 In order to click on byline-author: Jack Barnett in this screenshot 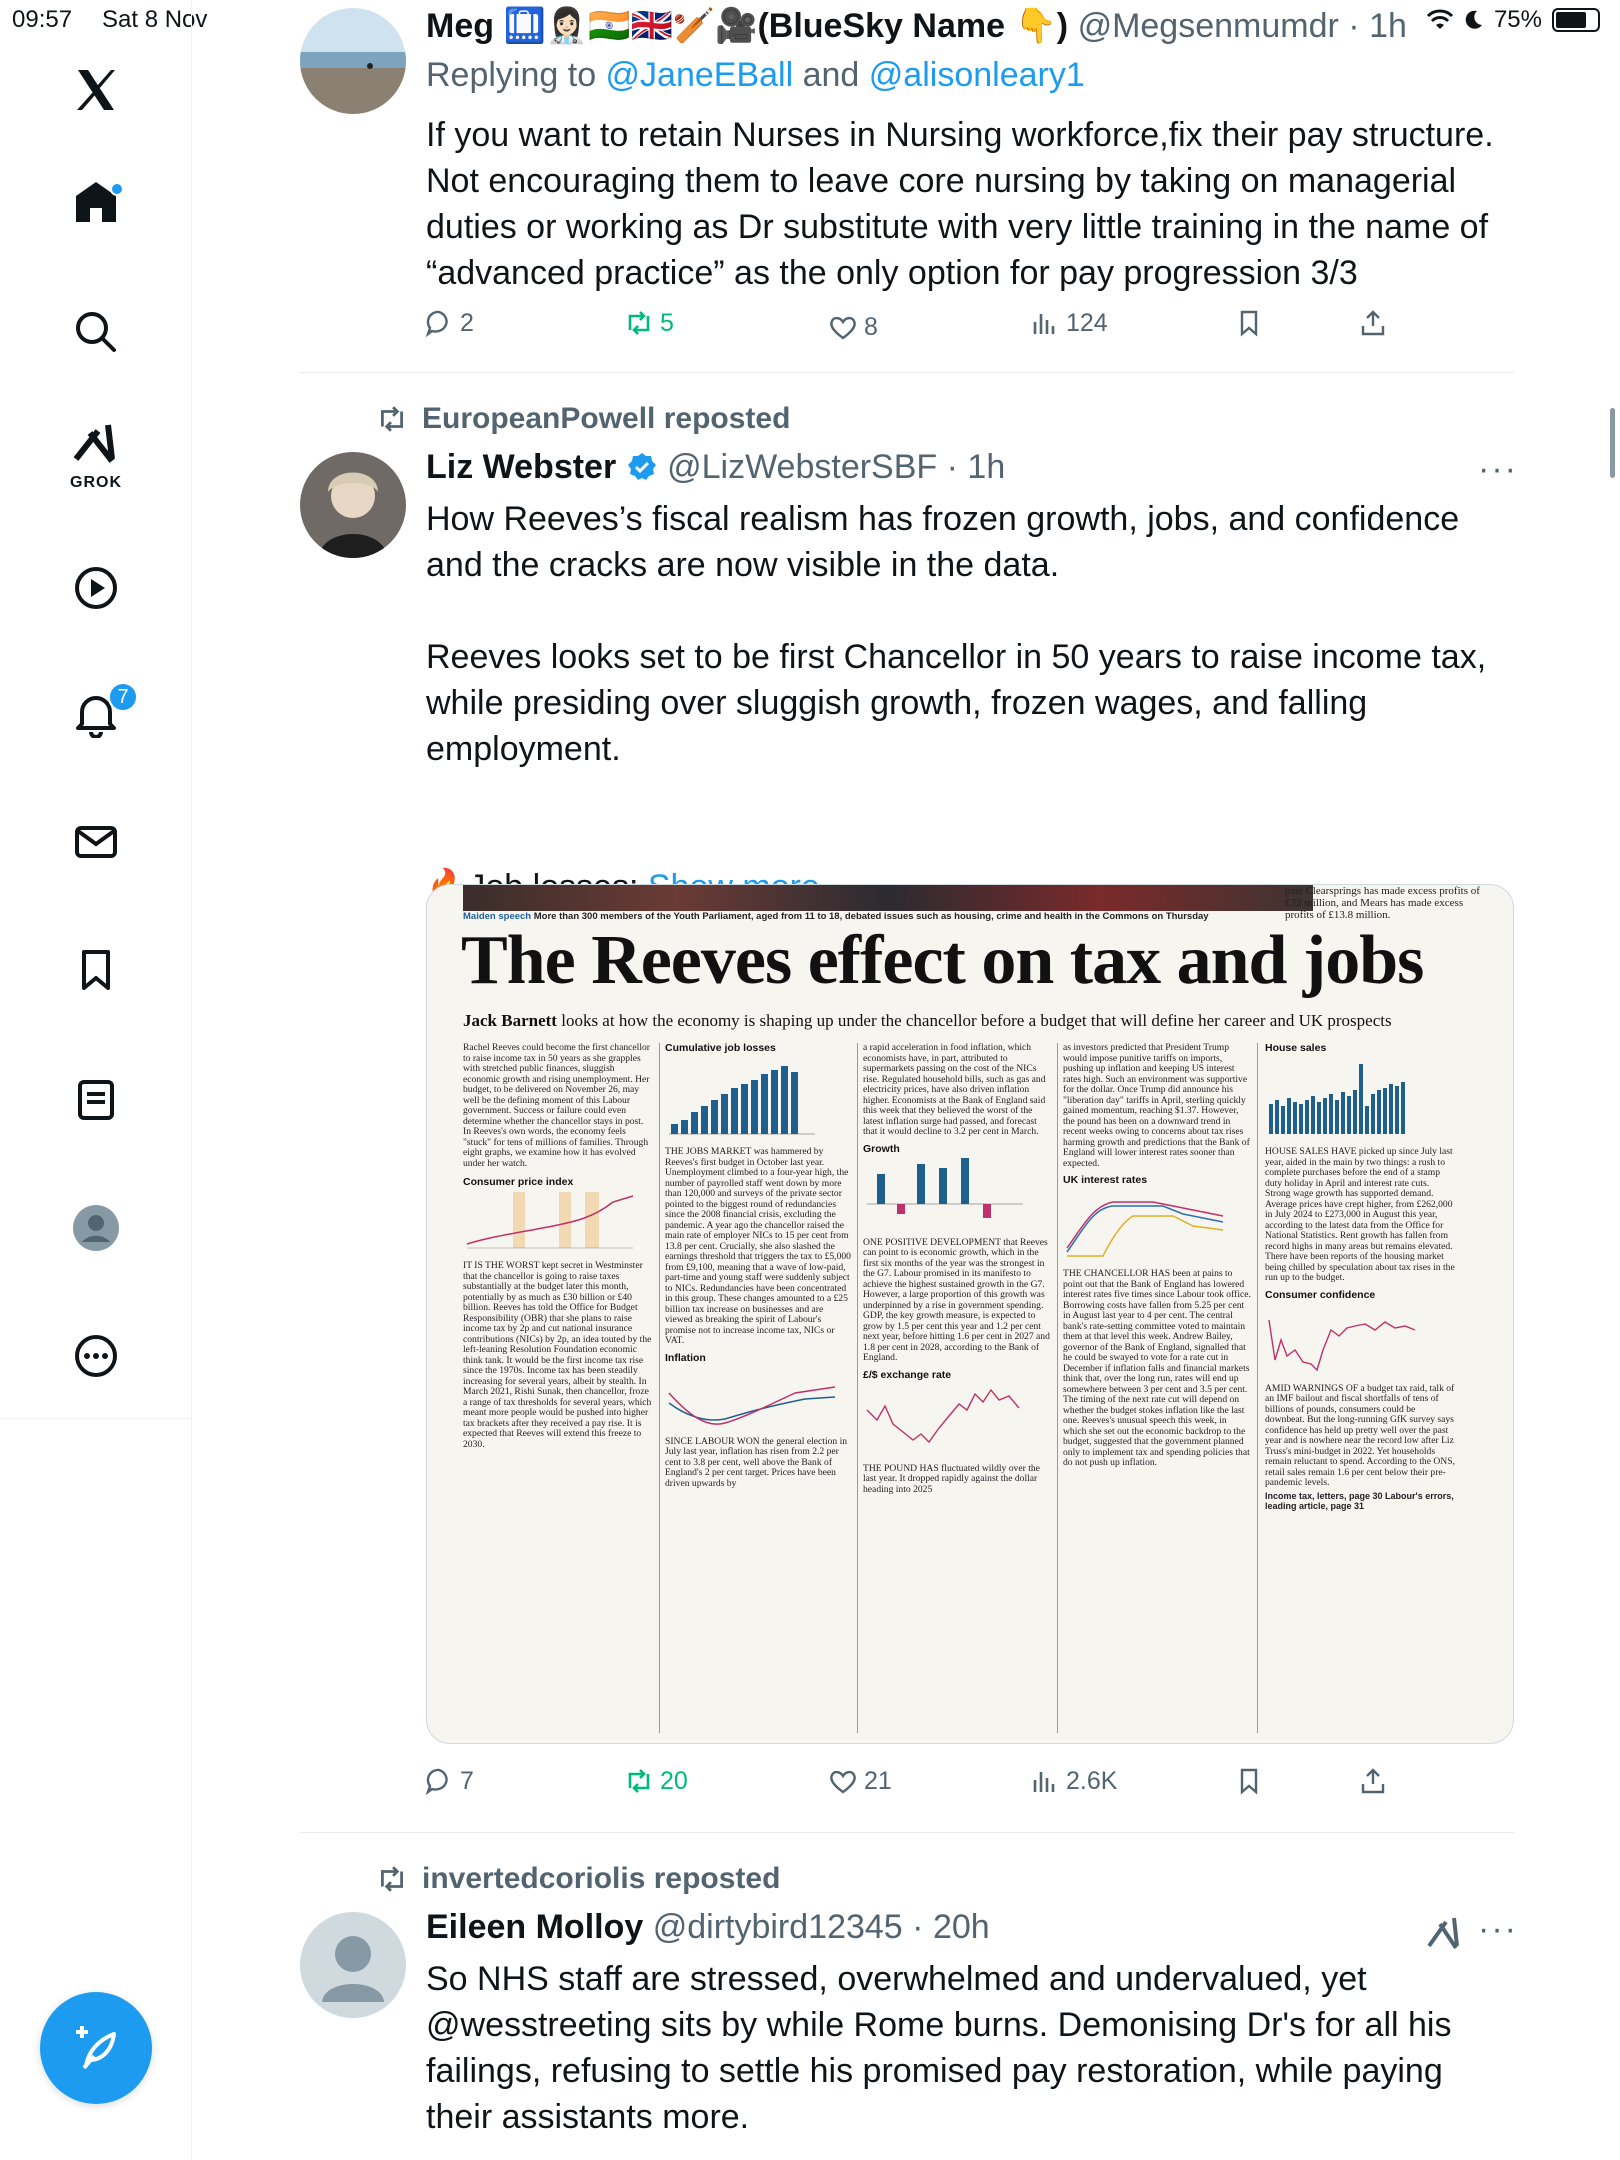, I will do `click(510, 1020)`.